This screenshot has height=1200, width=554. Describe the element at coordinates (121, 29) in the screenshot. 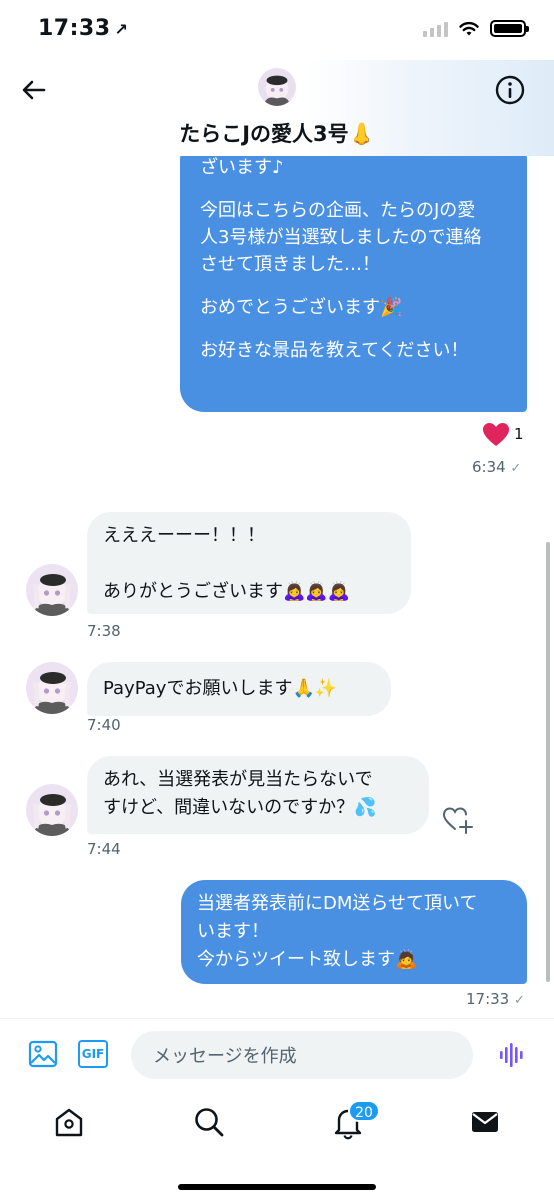

I see `location-arrow-icon: ↗` at that location.